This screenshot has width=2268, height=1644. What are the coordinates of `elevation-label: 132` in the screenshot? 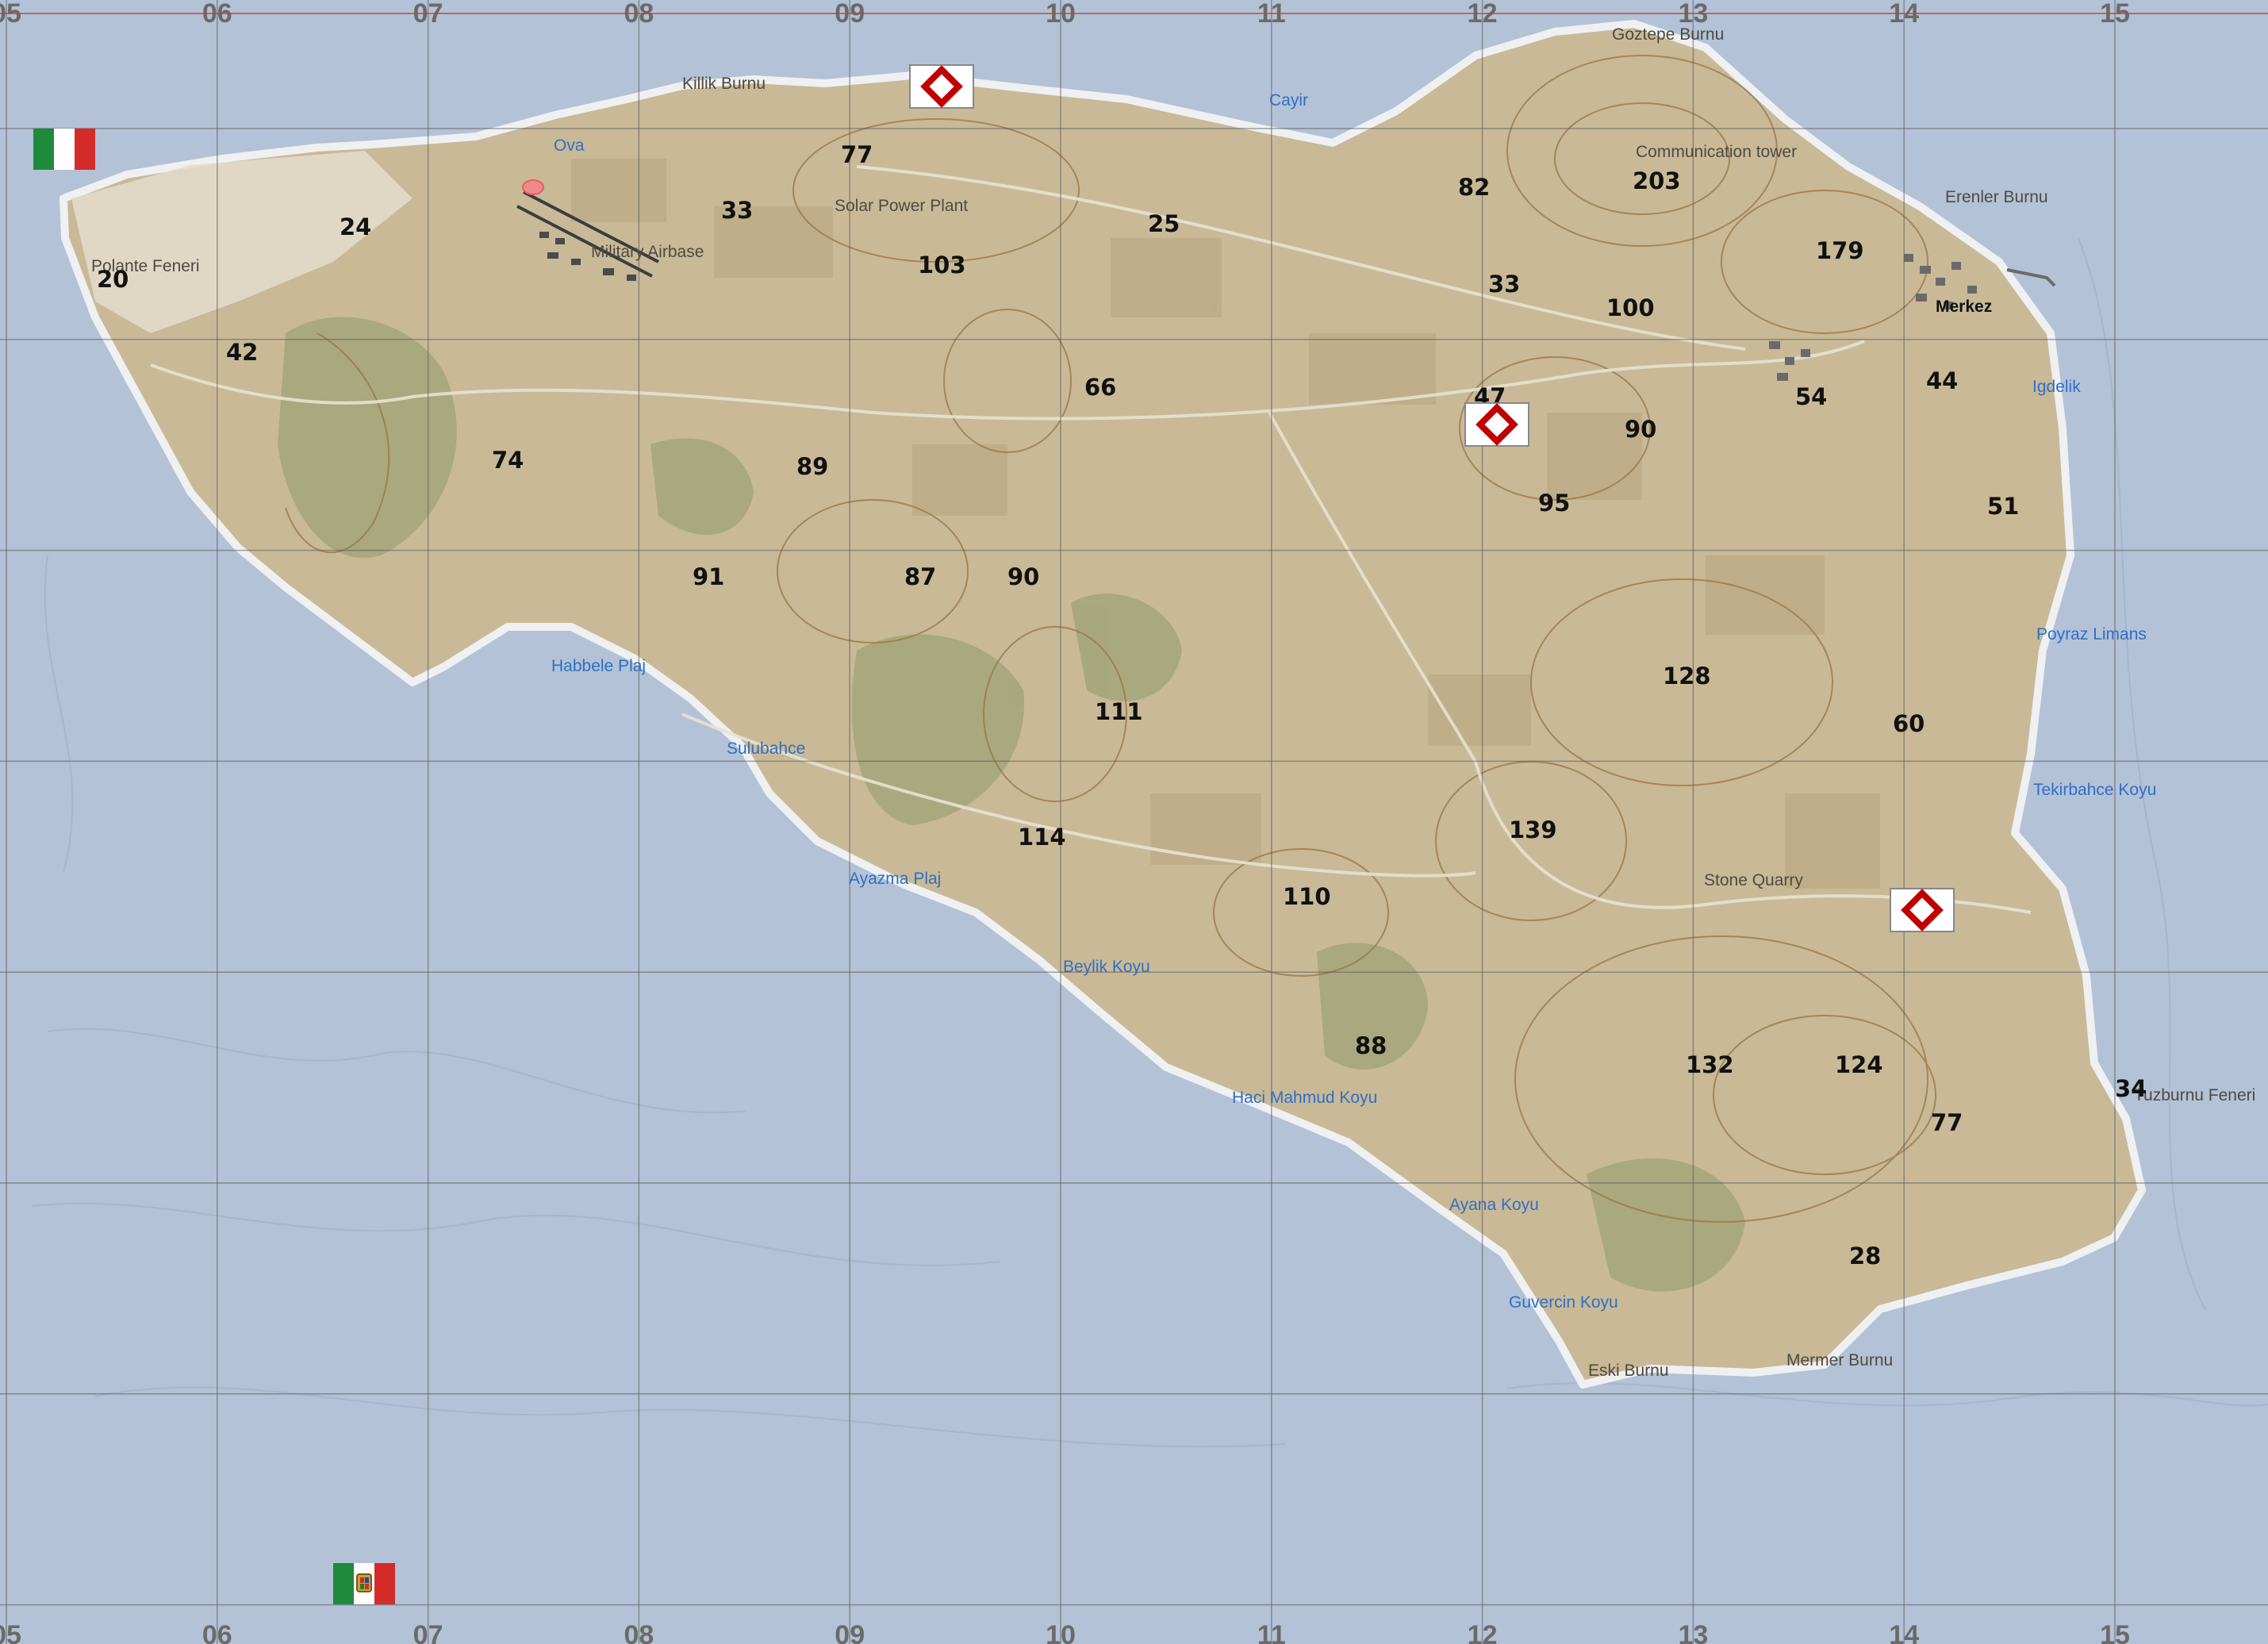 It's located at (1710, 1064).